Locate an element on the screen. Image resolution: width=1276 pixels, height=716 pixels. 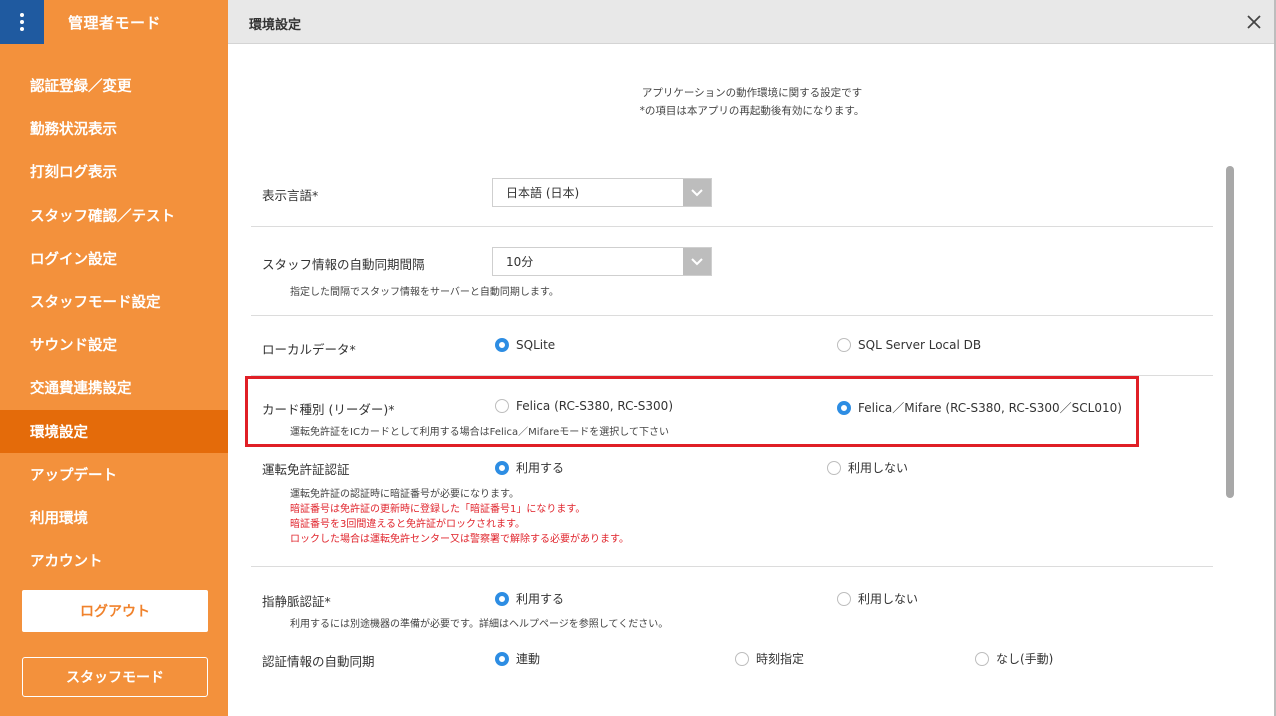
sidebar-item-update: アップデート is located at coordinates (114, 474).